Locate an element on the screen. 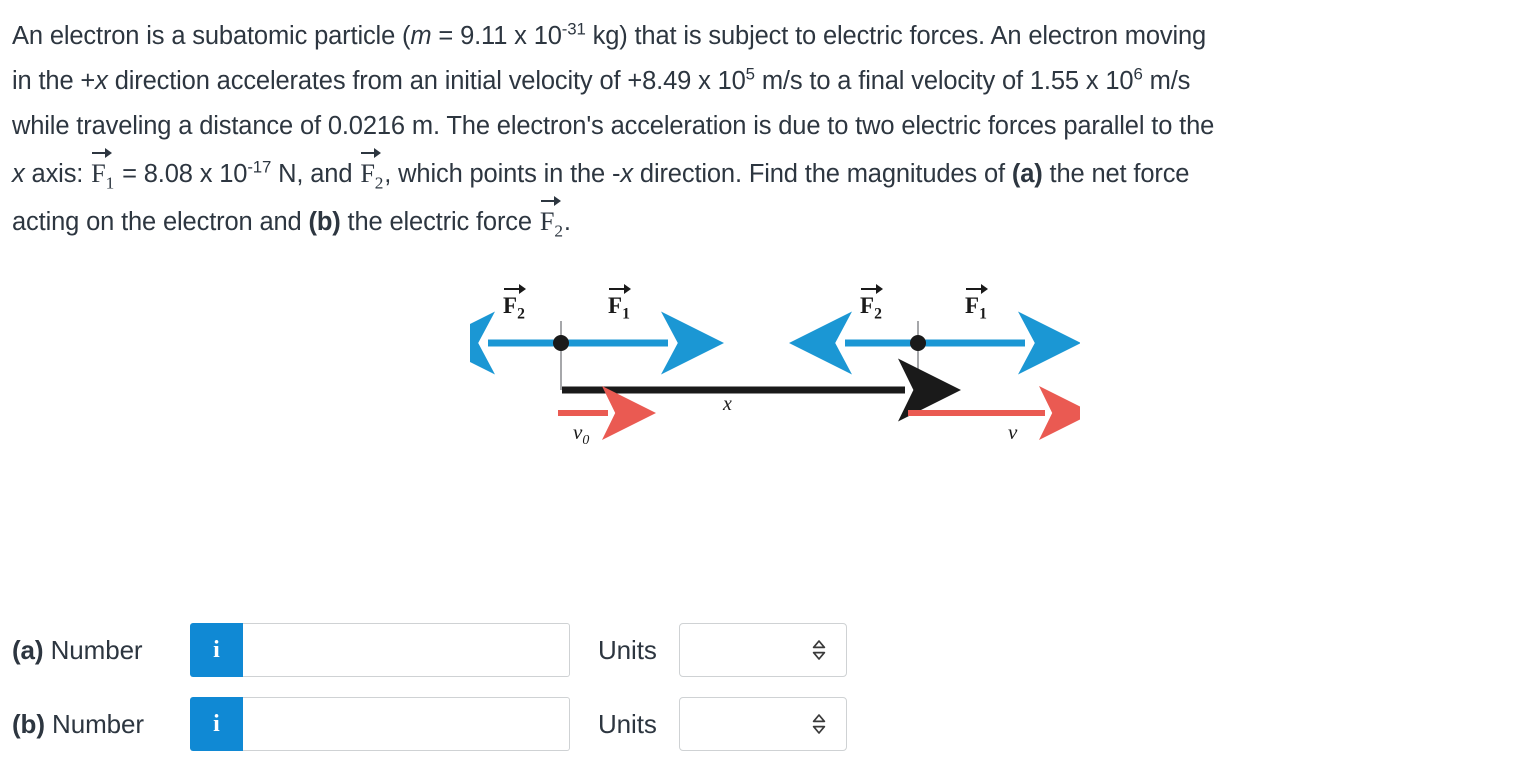 This screenshot has height=782, width=1527. electron-dot-left is located at coordinates (561, 343).